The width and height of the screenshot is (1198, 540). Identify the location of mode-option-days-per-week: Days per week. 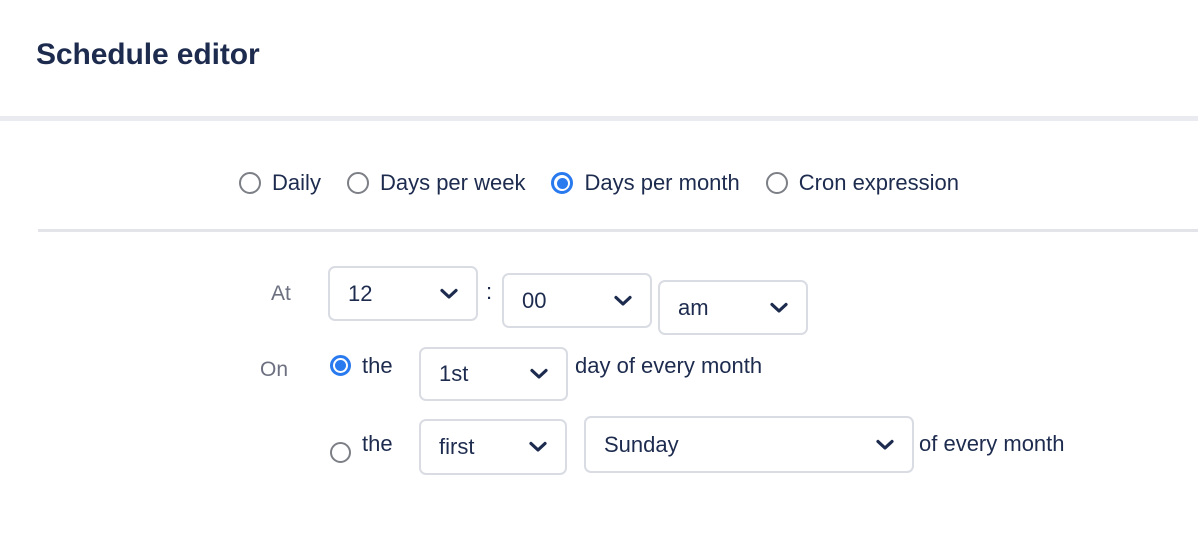
(436, 183).